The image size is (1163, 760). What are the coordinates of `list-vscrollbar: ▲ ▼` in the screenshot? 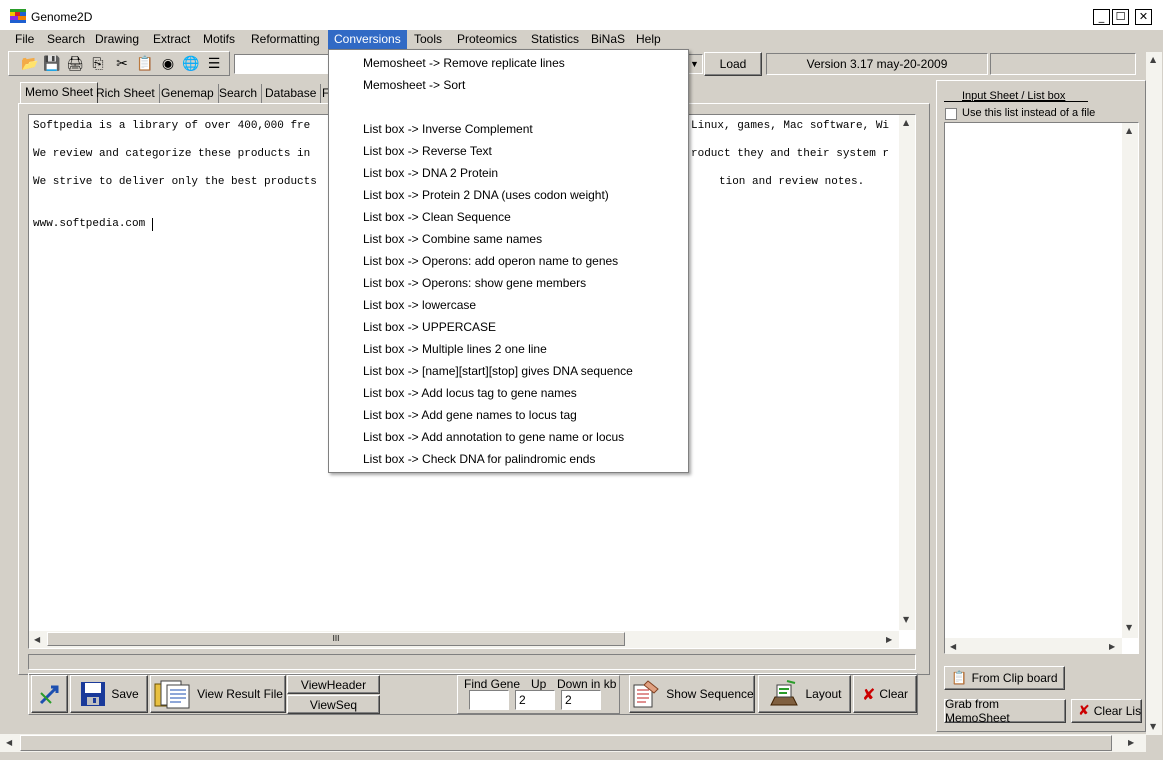 It's located at (1130, 380).